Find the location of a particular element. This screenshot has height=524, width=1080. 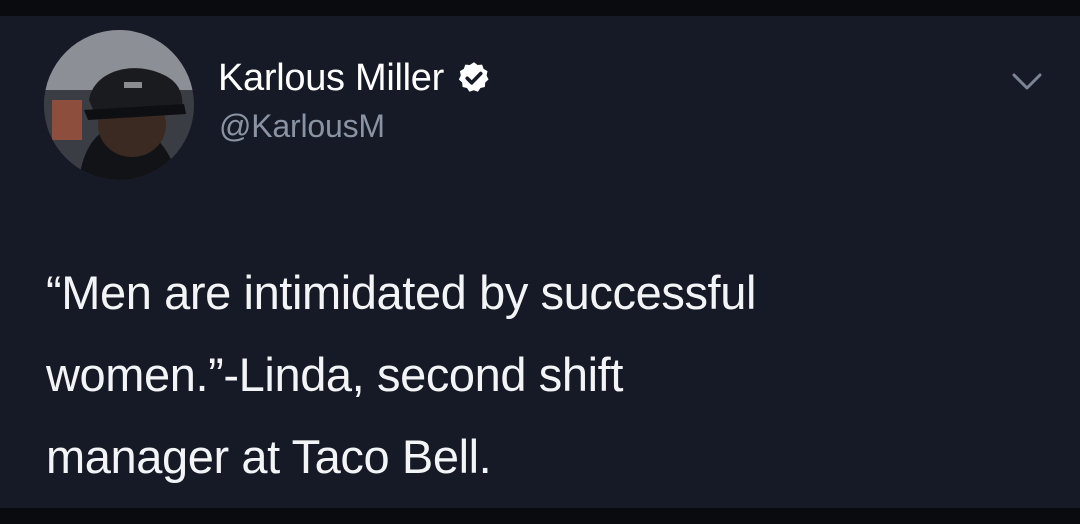

avatar-photo is located at coordinates (119, 105).